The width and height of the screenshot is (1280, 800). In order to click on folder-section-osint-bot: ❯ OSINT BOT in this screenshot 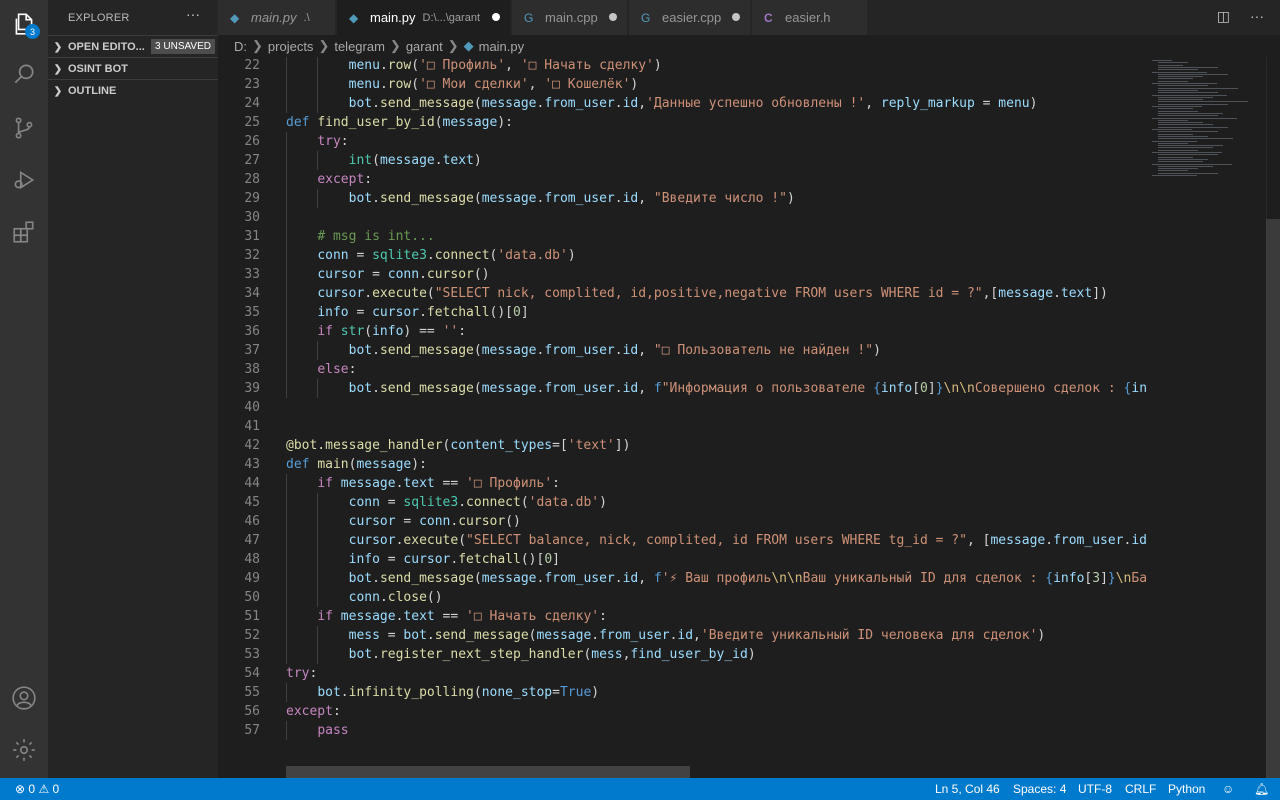, I will do `click(133, 68)`.